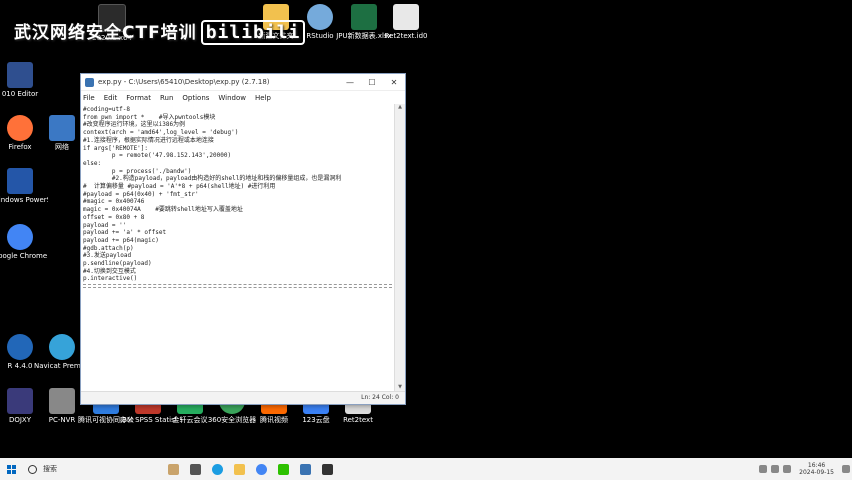 The image size is (852, 480). What do you see at coordinates (20, 181) in the screenshot?
I see `powershell-icon` at bounding box center [20, 181].